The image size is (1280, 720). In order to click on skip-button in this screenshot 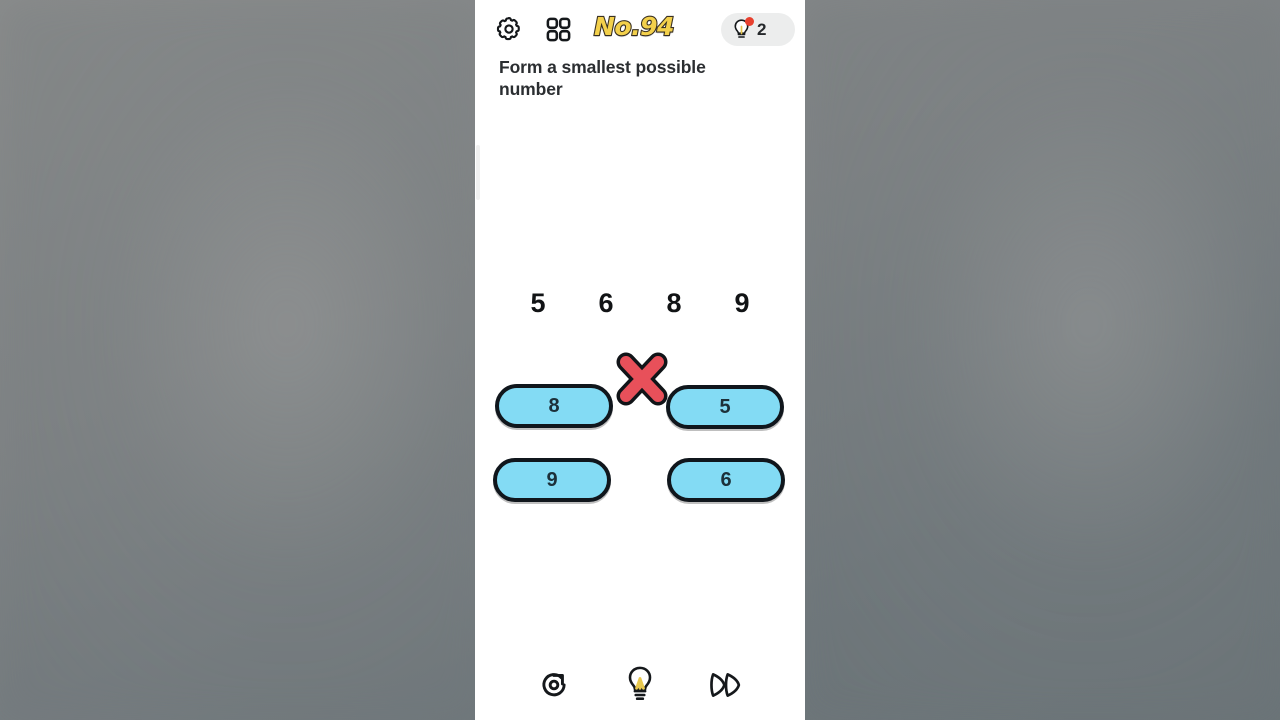, I will do `click(726, 685)`.